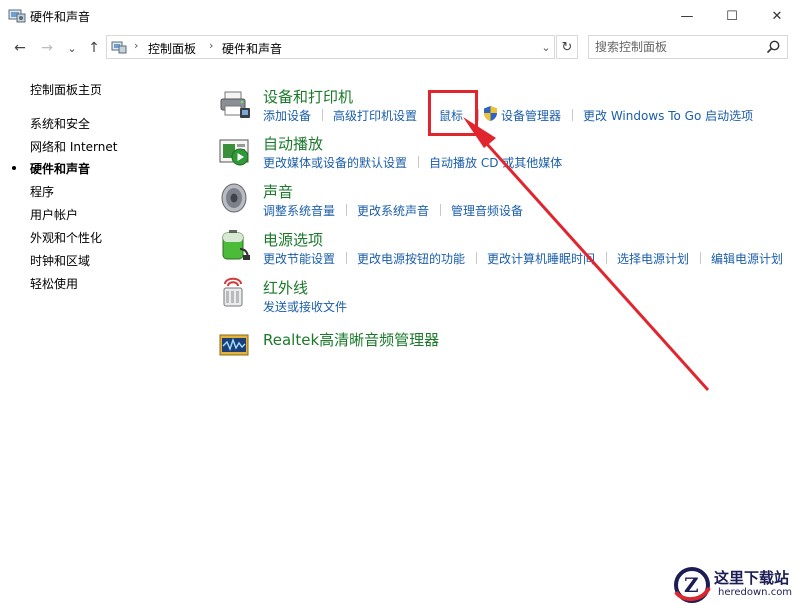 Image resolution: width=801 pixels, height=605 pixels. I want to click on sidebar-item-appearance: 外观和个性化, so click(66, 237).